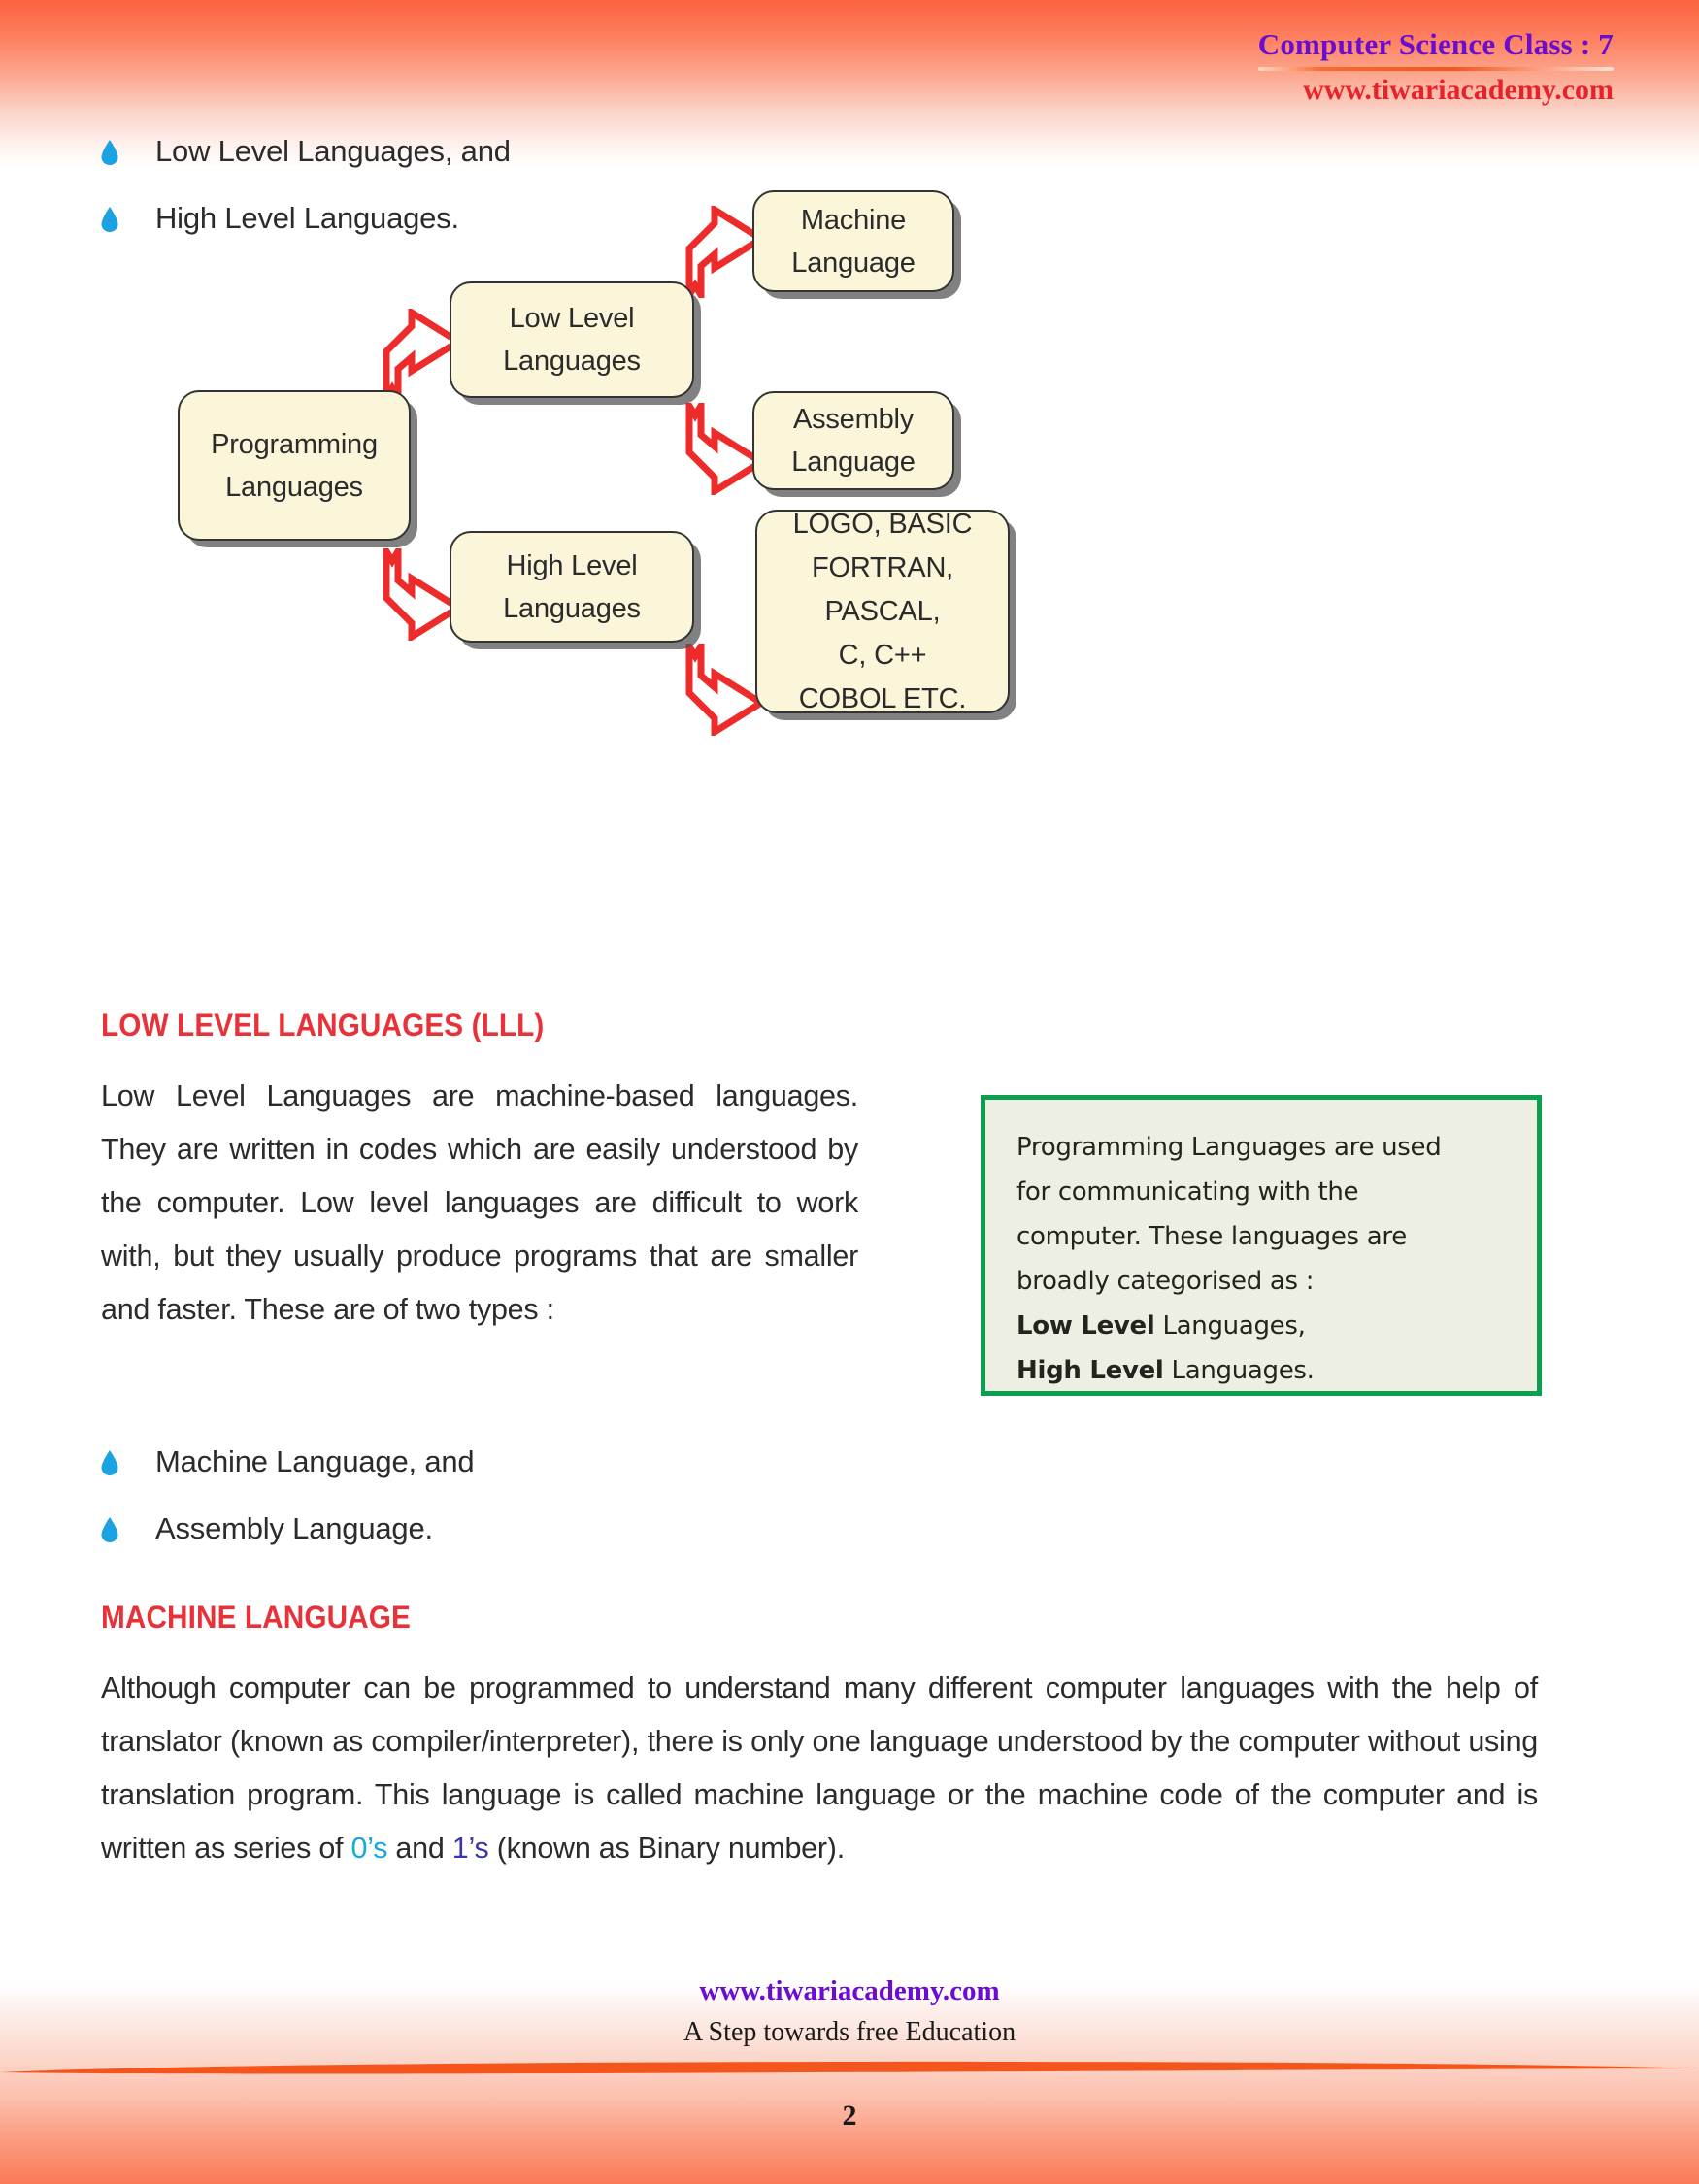  What do you see at coordinates (1230, 1325) in the screenshot?
I see `callout-low-level-rest: Languages,` at bounding box center [1230, 1325].